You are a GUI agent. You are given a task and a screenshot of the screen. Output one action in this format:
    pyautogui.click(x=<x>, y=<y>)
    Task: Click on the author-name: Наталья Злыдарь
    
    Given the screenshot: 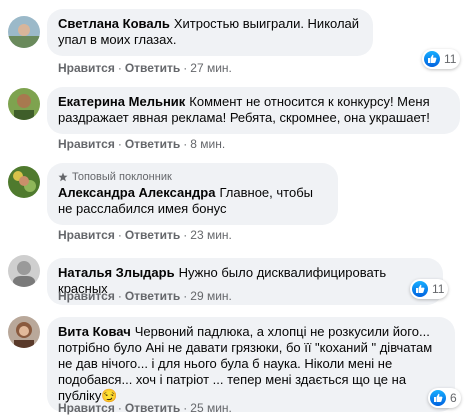 What is the action you would take?
    pyautogui.click(x=116, y=272)
    